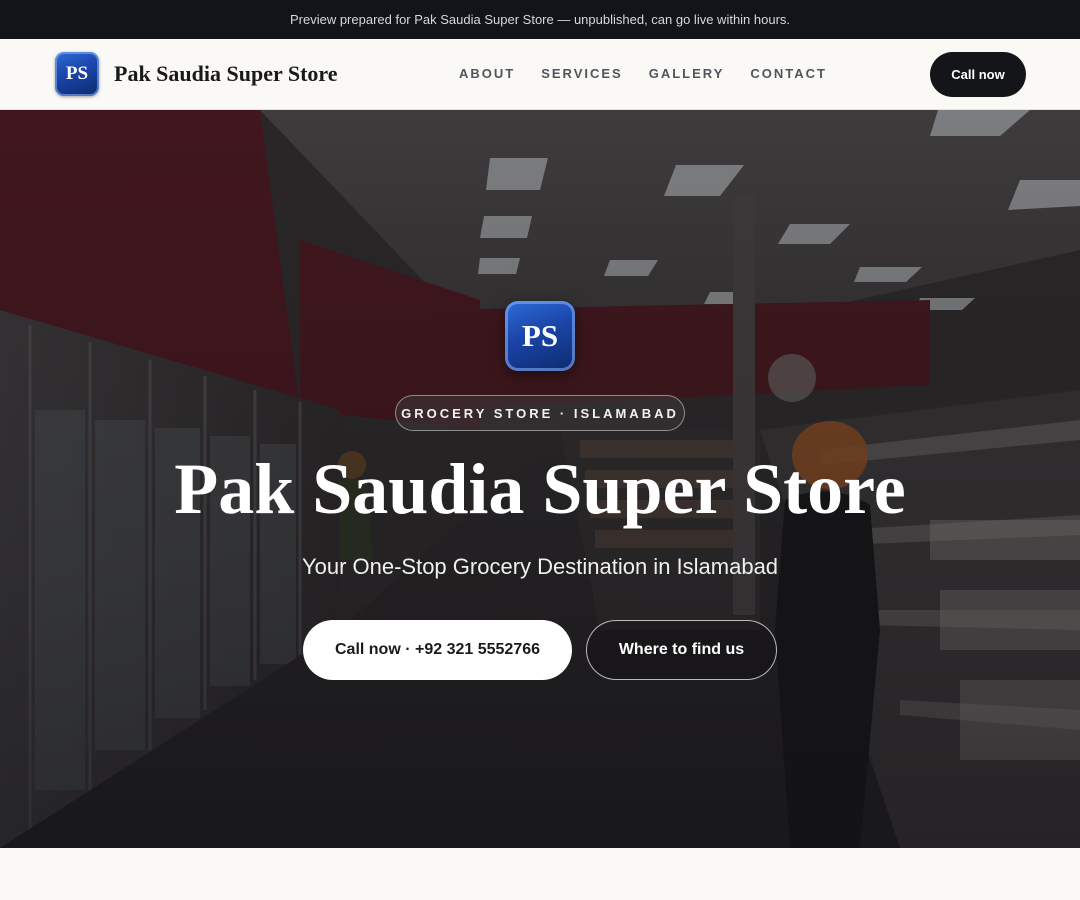 This screenshot has width=1080, height=900. What do you see at coordinates (77, 74) in the screenshot?
I see `logo-badge: PS` at bounding box center [77, 74].